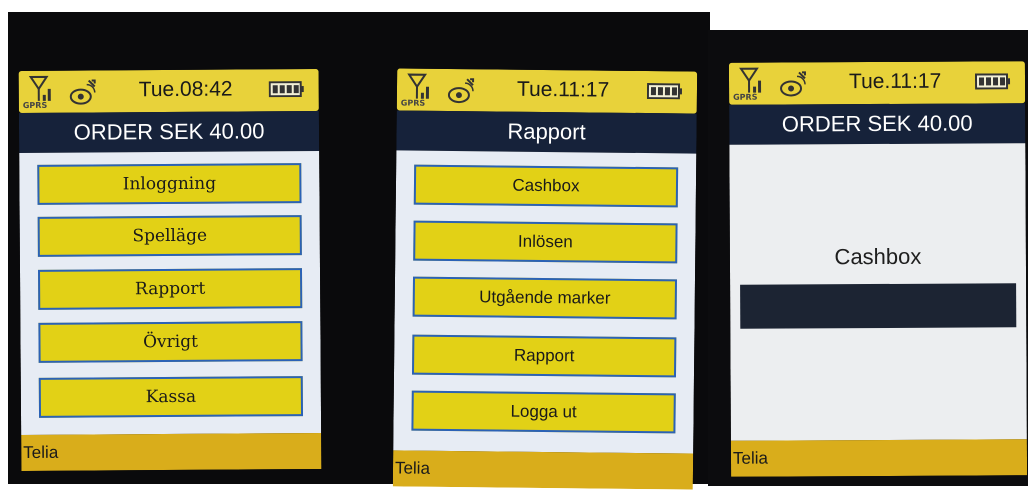  Describe the element at coordinates (171, 397) in the screenshot. I see `menu-button-kassa: Kassa` at that location.